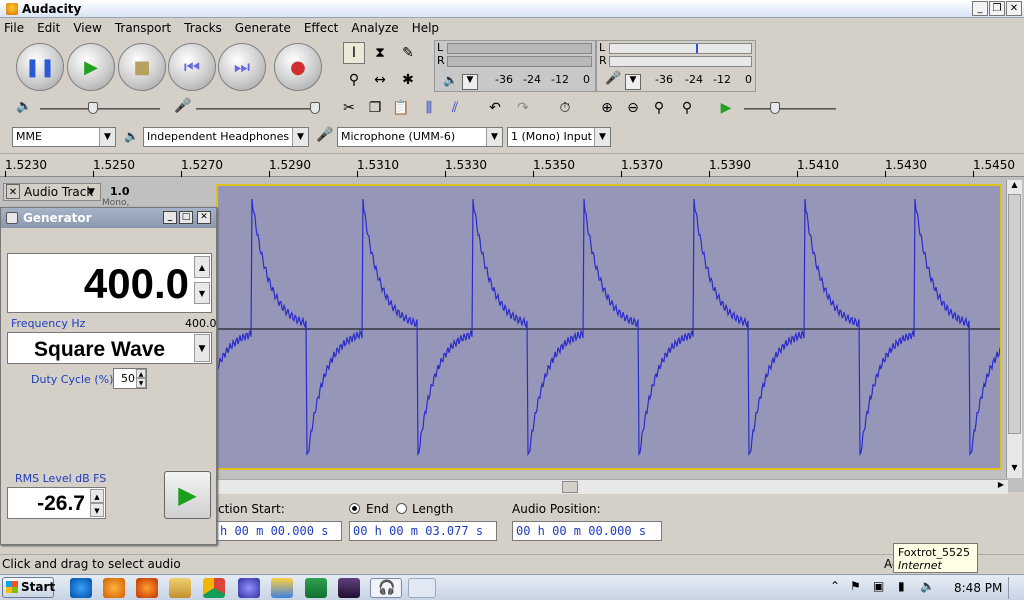 Image resolution: width=1024 pixels, height=600 pixels. I want to click on timeshift-tool: ↔, so click(380, 80).